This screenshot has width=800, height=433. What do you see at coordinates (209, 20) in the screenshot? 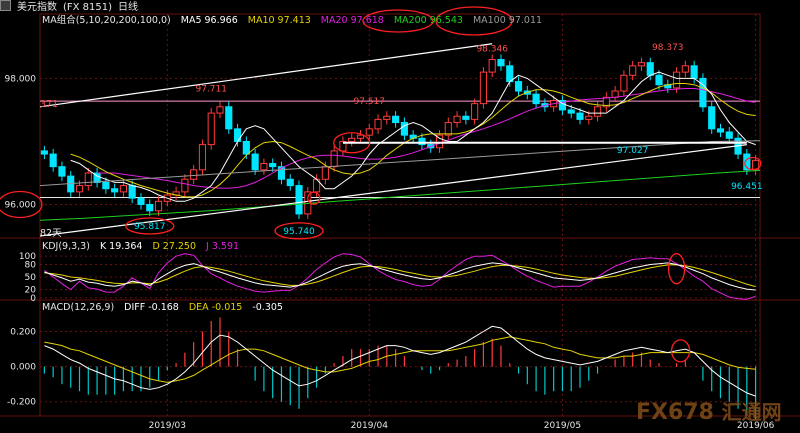
I see `ma5-value: MA5 96.966` at bounding box center [209, 20].